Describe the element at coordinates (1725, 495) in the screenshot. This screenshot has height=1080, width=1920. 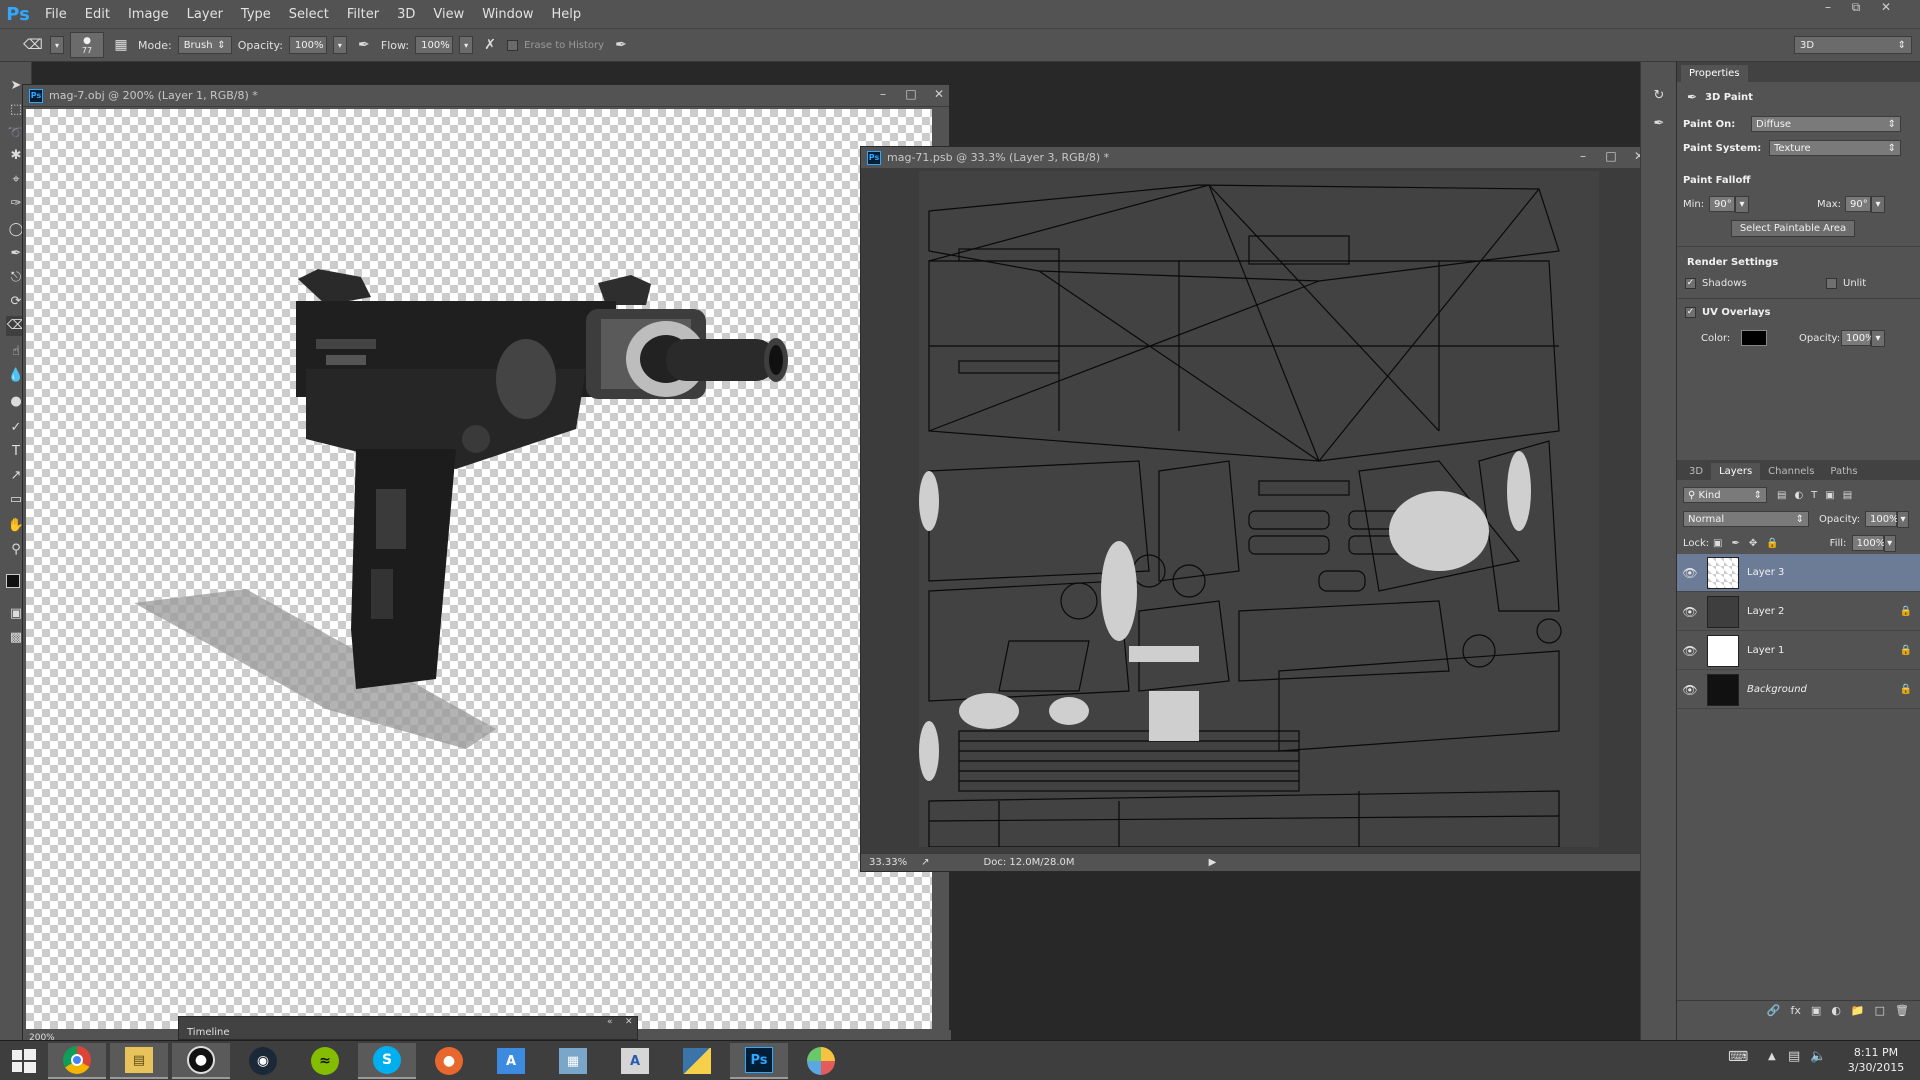
I see `kind-filter-select: ⚲ Kind ⇕` at that location.